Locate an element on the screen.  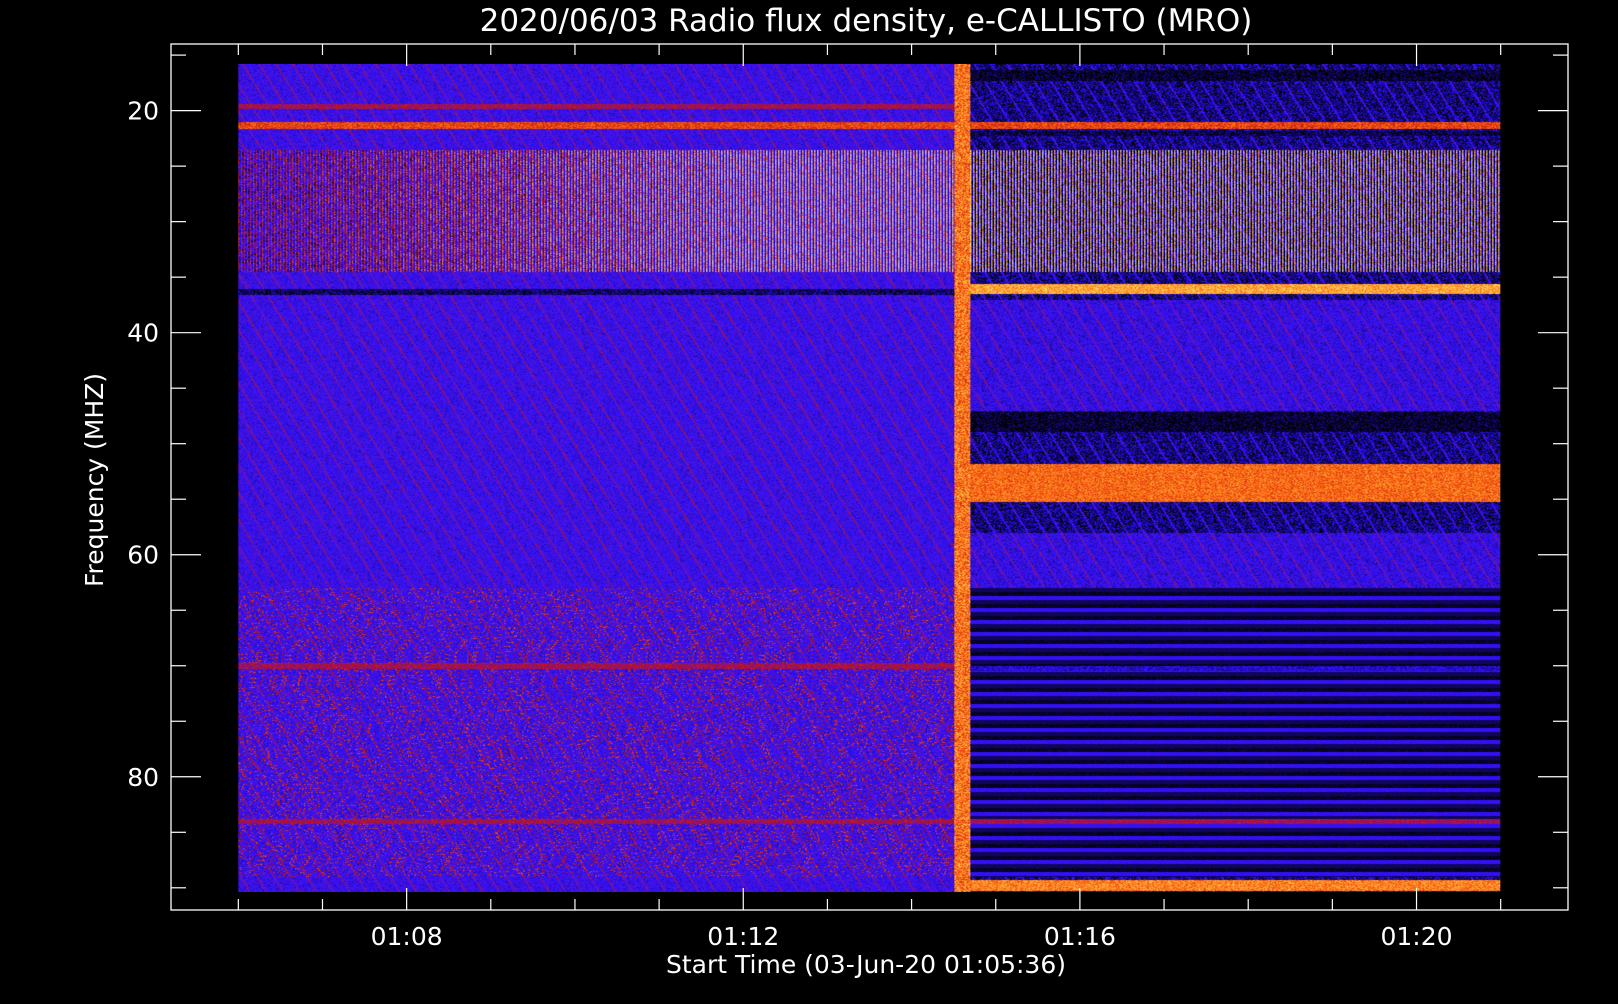
x-tick-label: 01:16 is located at coordinates (1080, 936).